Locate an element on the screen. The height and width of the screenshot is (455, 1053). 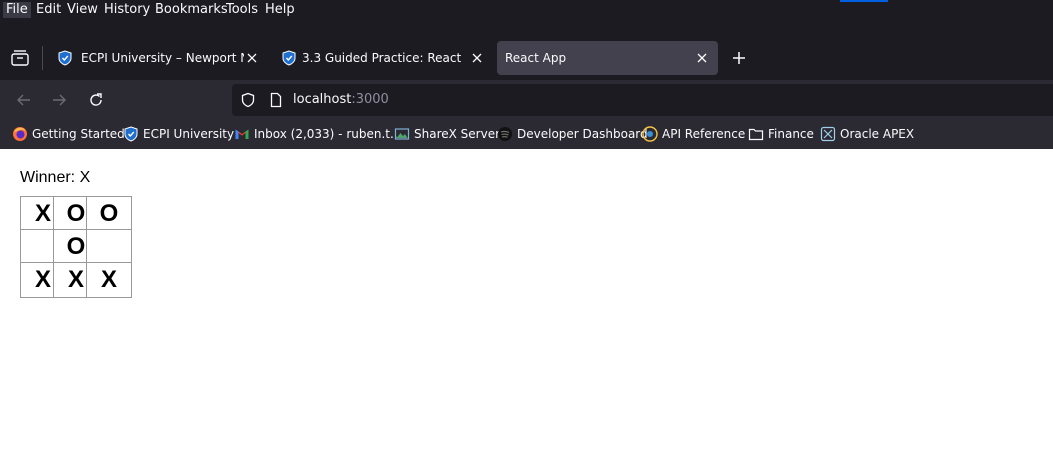
reload-icon is located at coordinates (96, 100).